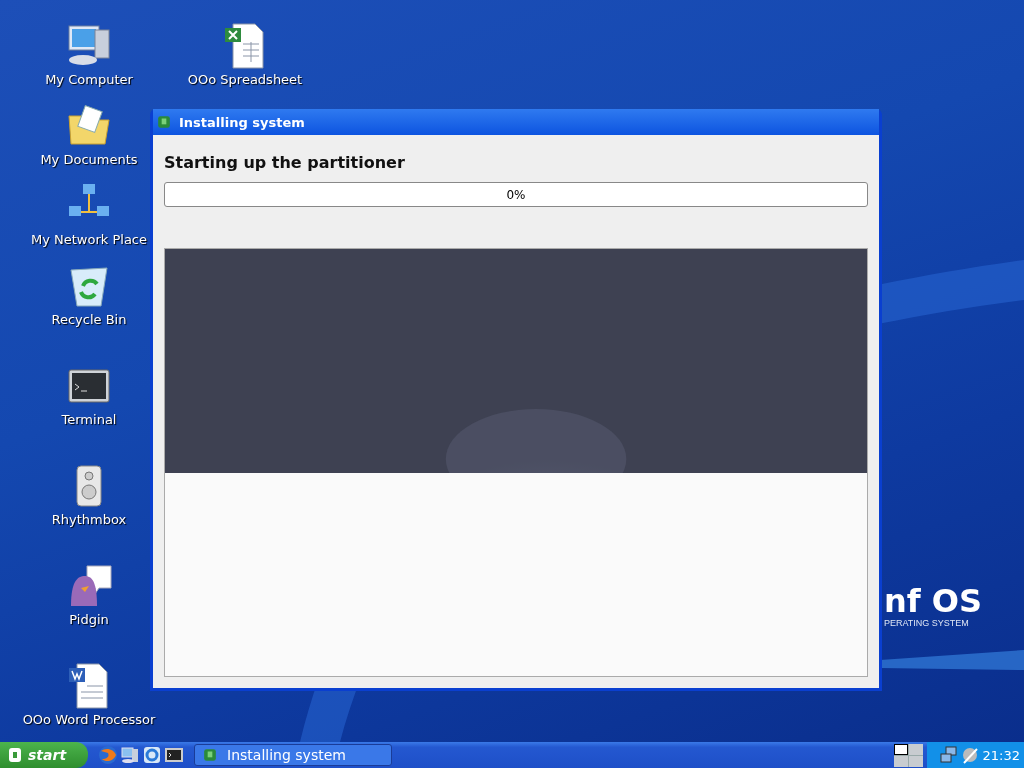 The height and width of the screenshot is (768, 1024). I want to click on desktop-icon-label: Recycle Bin, so click(89, 319).